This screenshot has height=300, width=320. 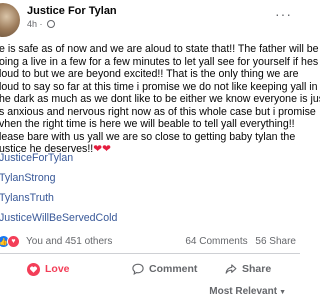 I want to click on share-button: Share, so click(x=248, y=269).